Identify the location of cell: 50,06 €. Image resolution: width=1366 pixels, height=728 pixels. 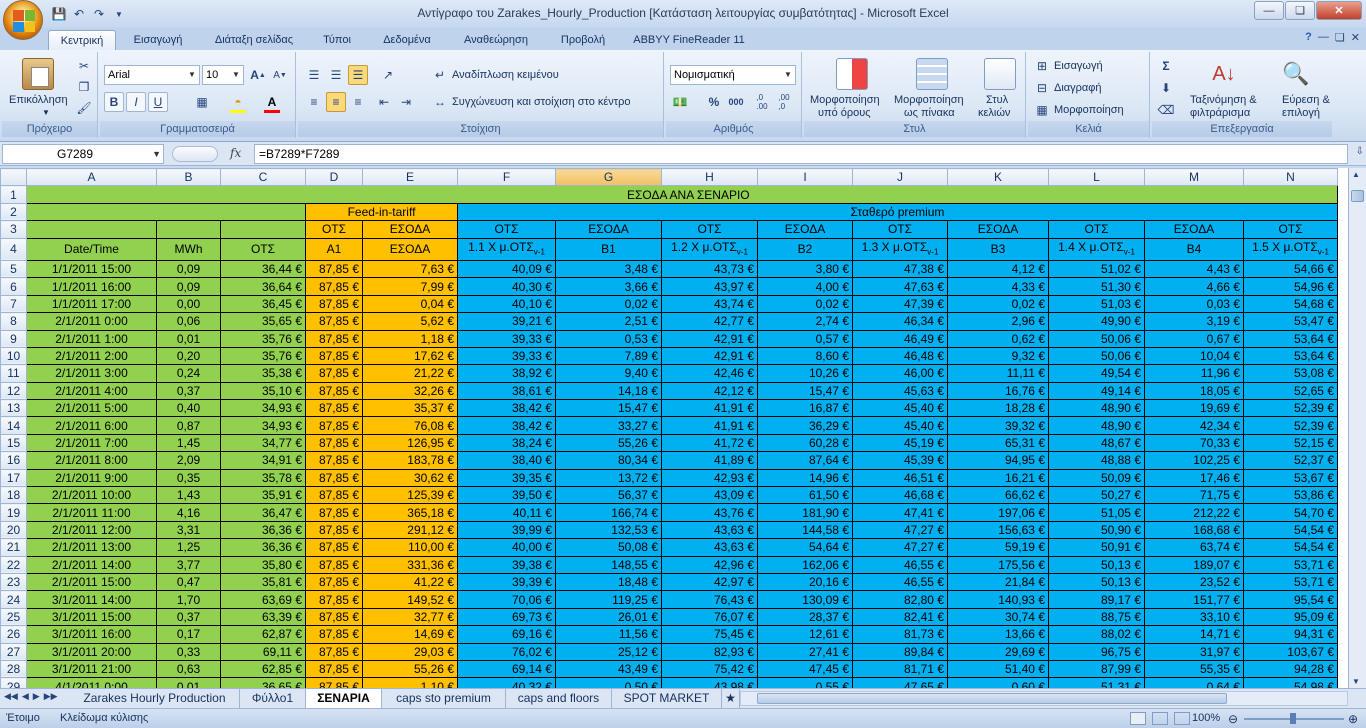
(1096, 356).